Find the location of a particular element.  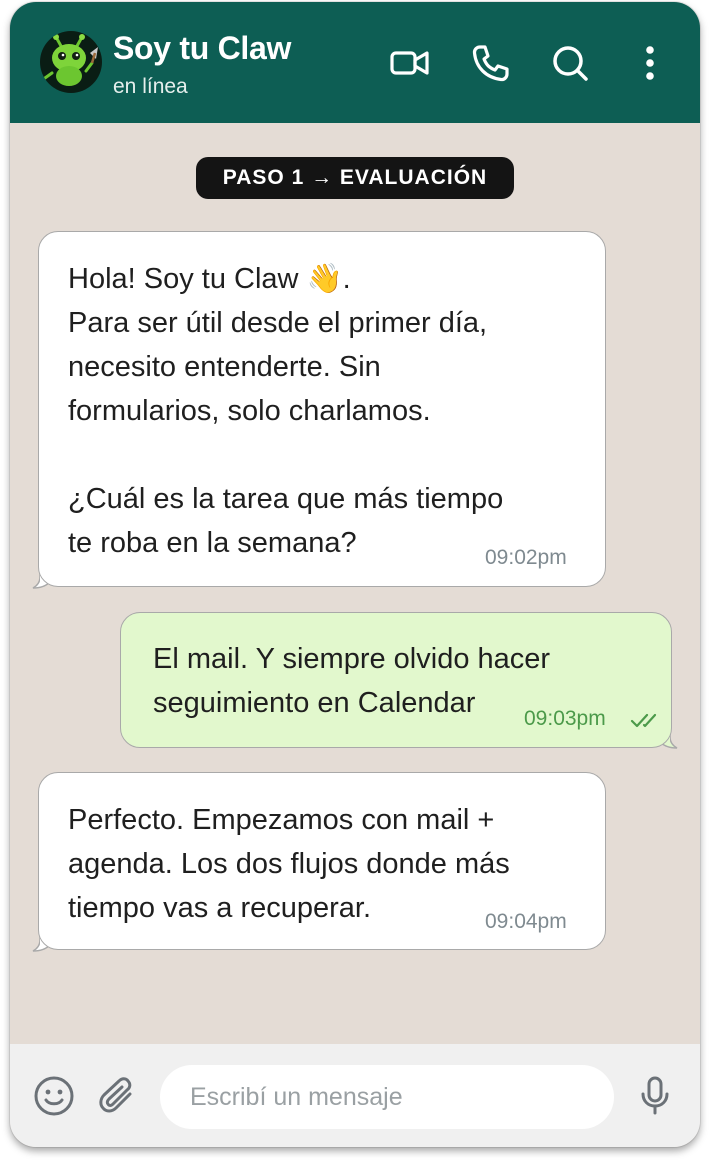

emoji-icon is located at coordinates (54, 1096).